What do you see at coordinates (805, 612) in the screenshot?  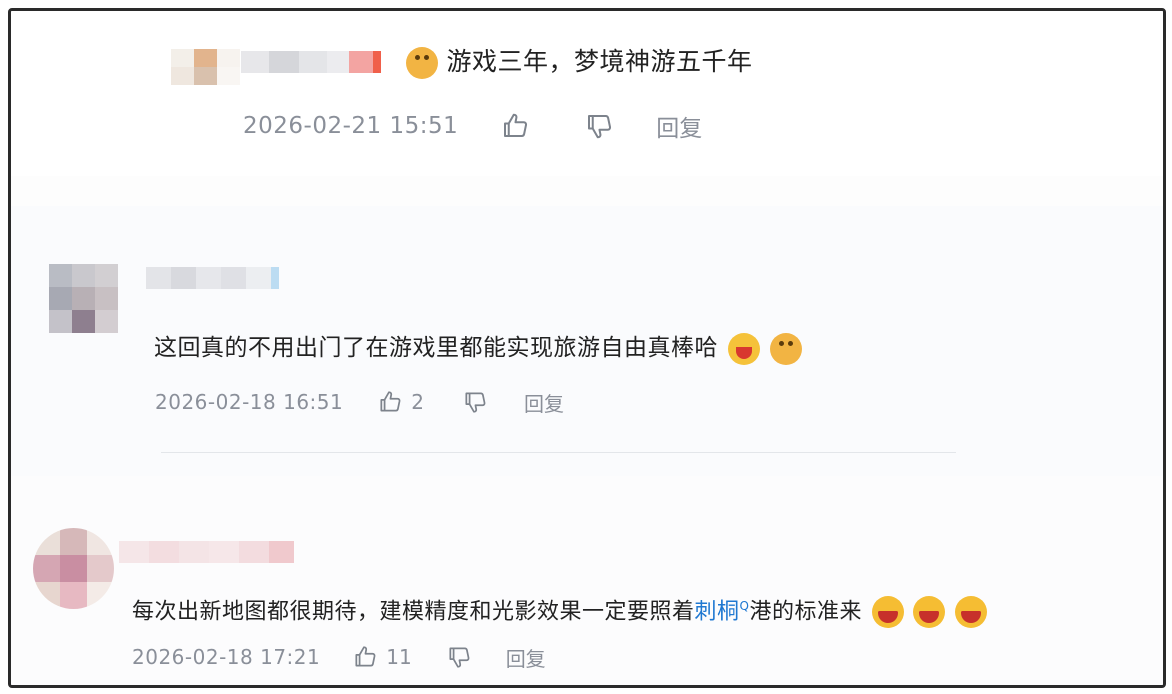 I see `comment-body-tail: 港的标准来` at bounding box center [805, 612].